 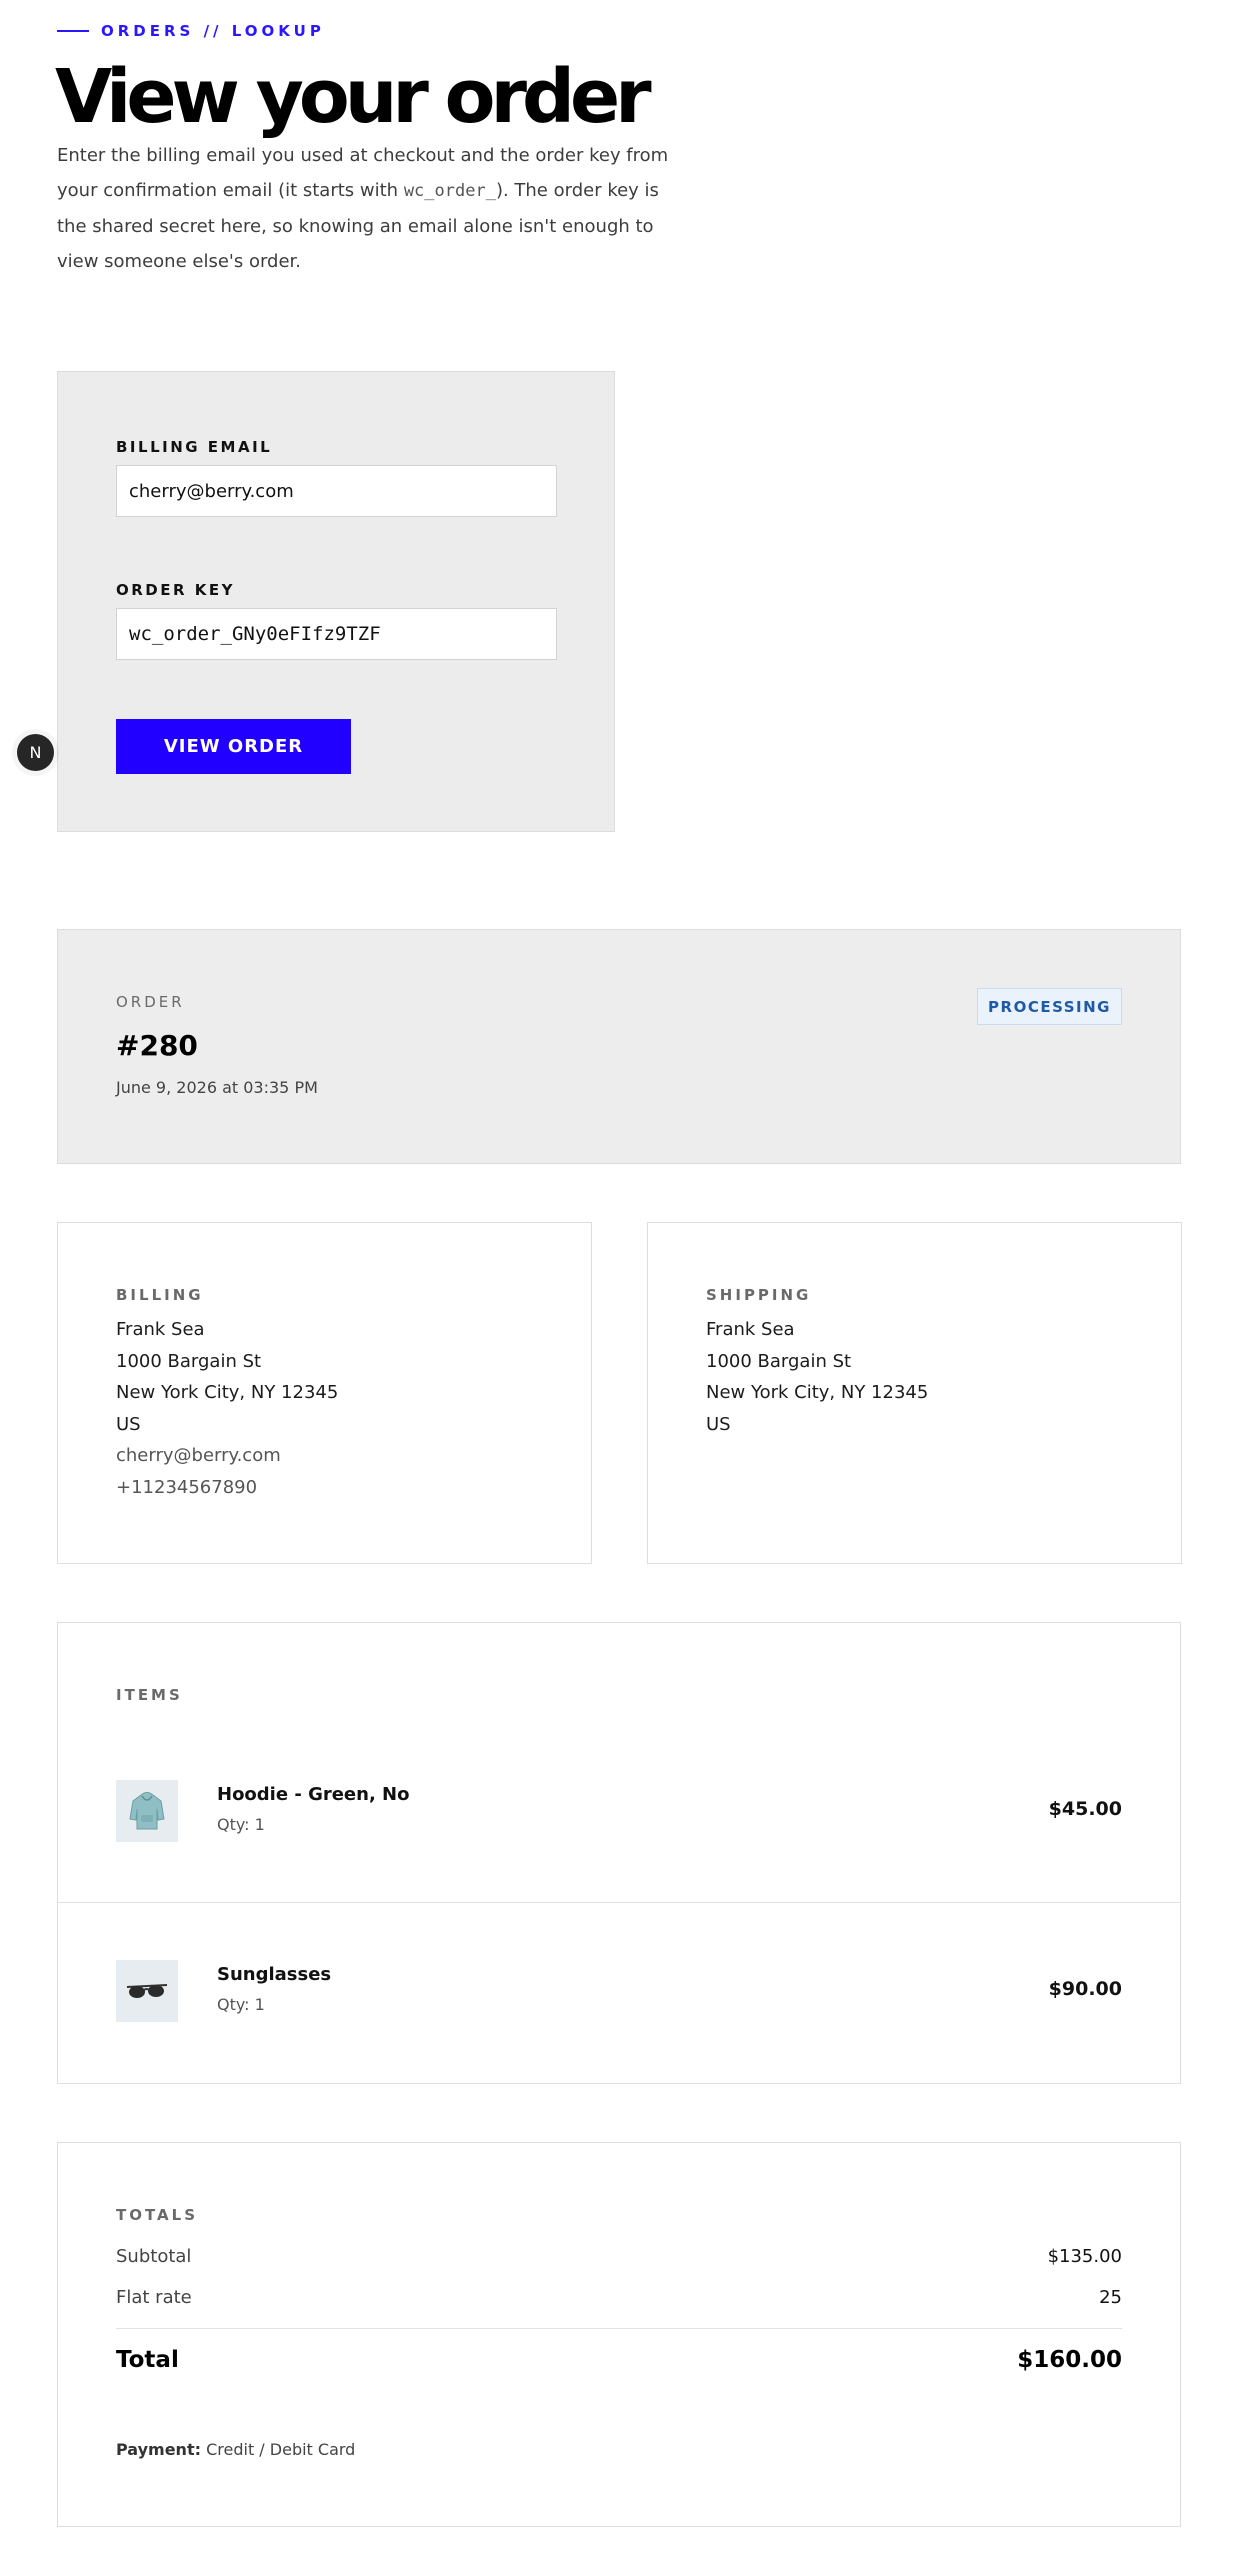 What do you see at coordinates (1069, 2360) in the screenshot?
I see `total-value: $160.00` at bounding box center [1069, 2360].